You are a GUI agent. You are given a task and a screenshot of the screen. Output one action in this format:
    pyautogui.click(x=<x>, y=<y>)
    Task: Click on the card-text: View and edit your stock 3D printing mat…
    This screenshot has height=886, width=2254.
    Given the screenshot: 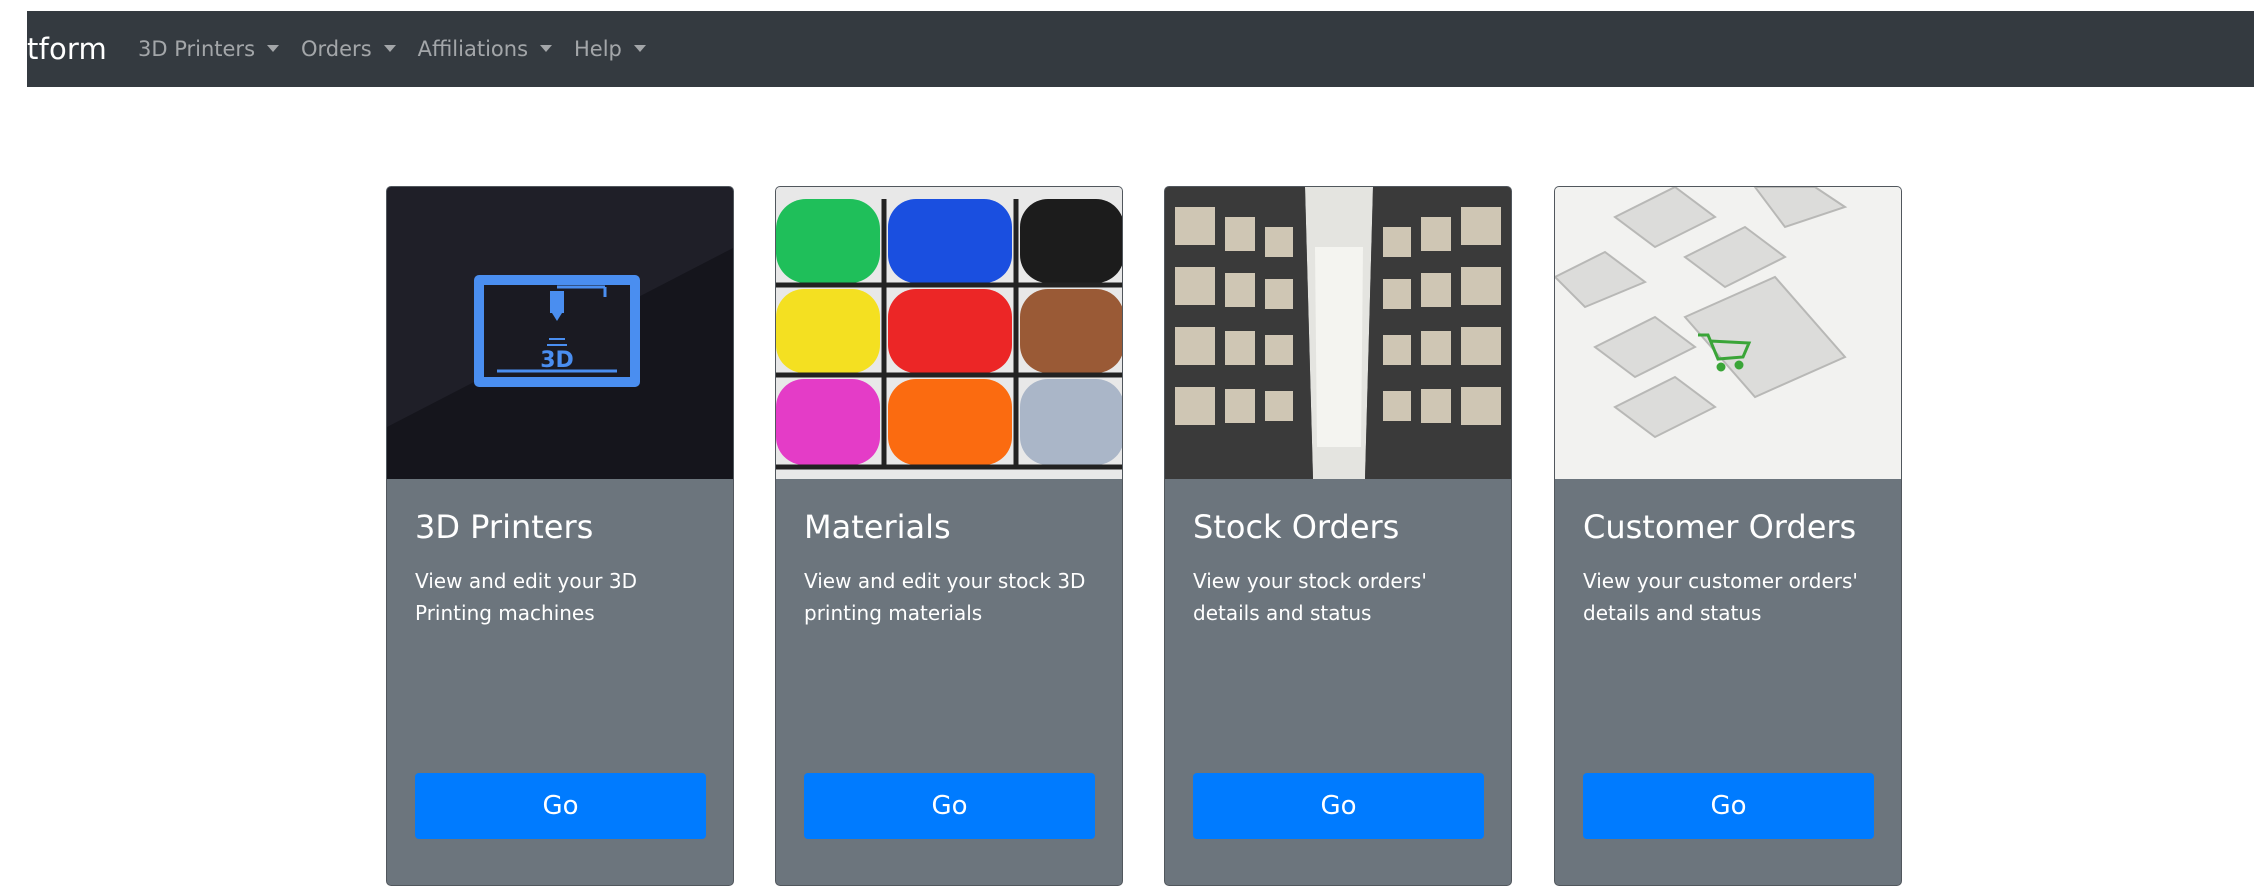 What is the action you would take?
    pyautogui.click(x=945, y=597)
    